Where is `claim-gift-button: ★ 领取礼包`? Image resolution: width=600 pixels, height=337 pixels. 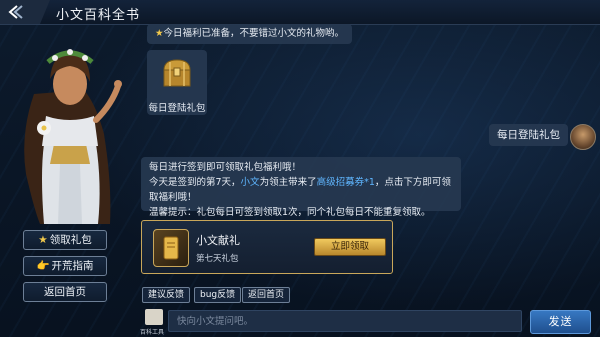
claim-gift-button: ★ 领取礼包 is located at coordinates (65, 240).